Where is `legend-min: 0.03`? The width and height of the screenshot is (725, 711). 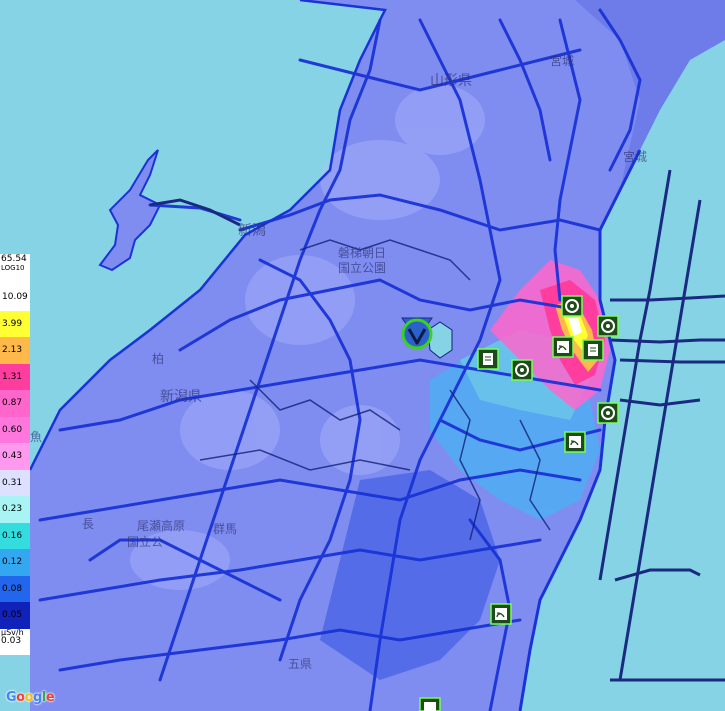 legend-min: 0.03 is located at coordinates (11, 640).